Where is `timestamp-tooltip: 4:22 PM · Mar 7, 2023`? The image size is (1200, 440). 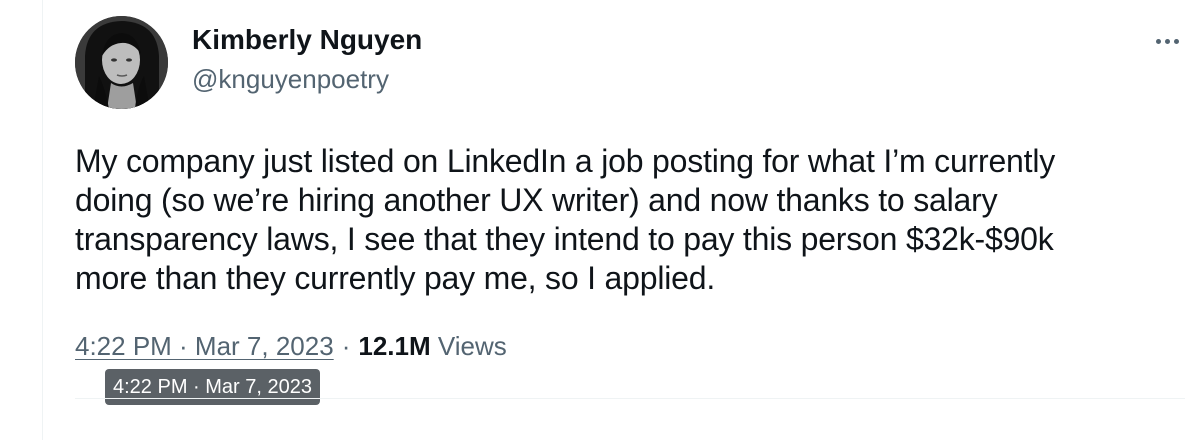 timestamp-tooltip: 4:22 PM · Mar 7, 2023 is located at coordinates (212, 387).